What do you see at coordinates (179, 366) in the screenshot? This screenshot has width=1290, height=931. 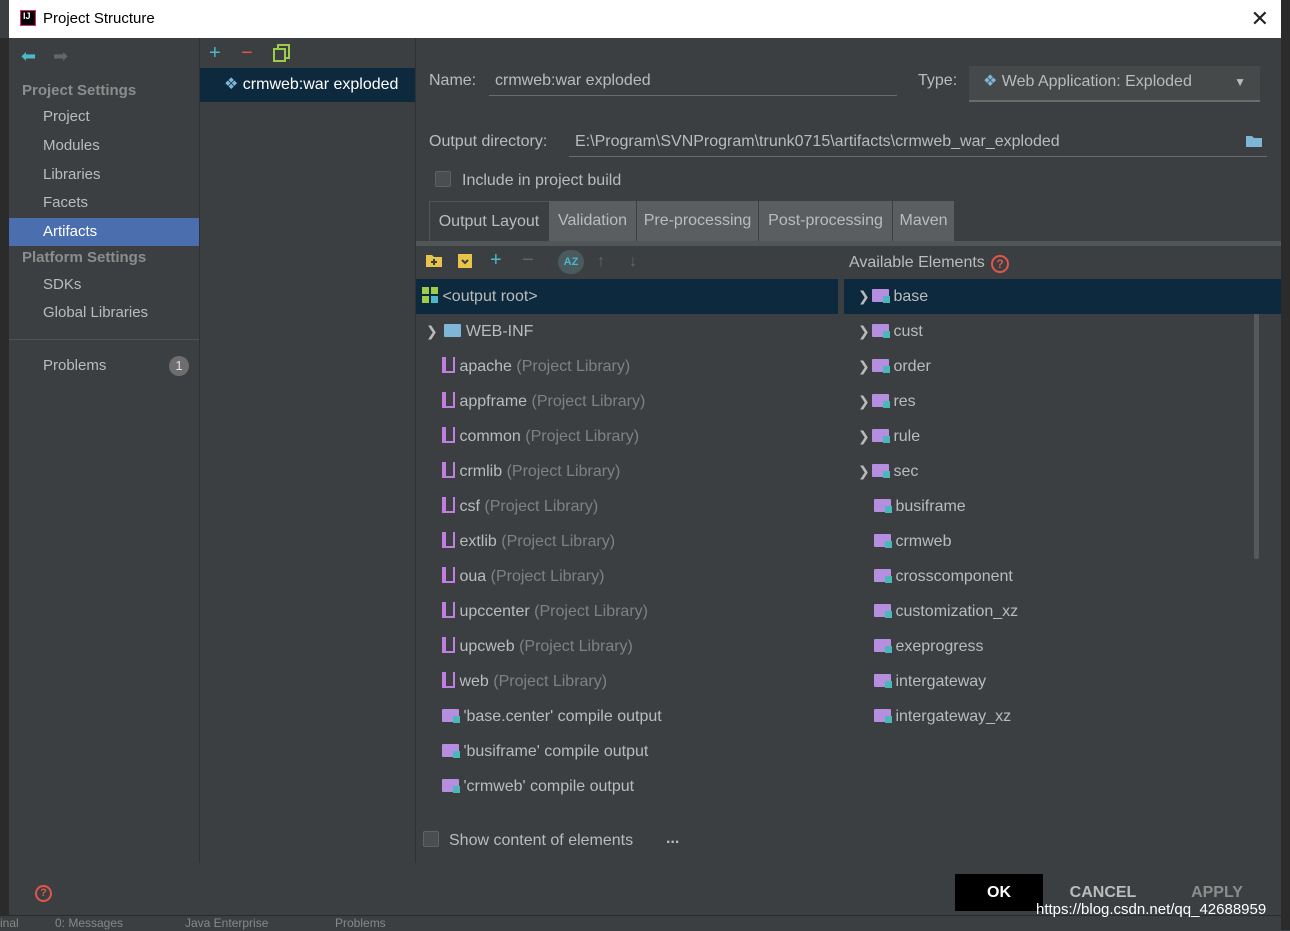 I see `problems-count-badge: 1` at bounding box center [179, 366].